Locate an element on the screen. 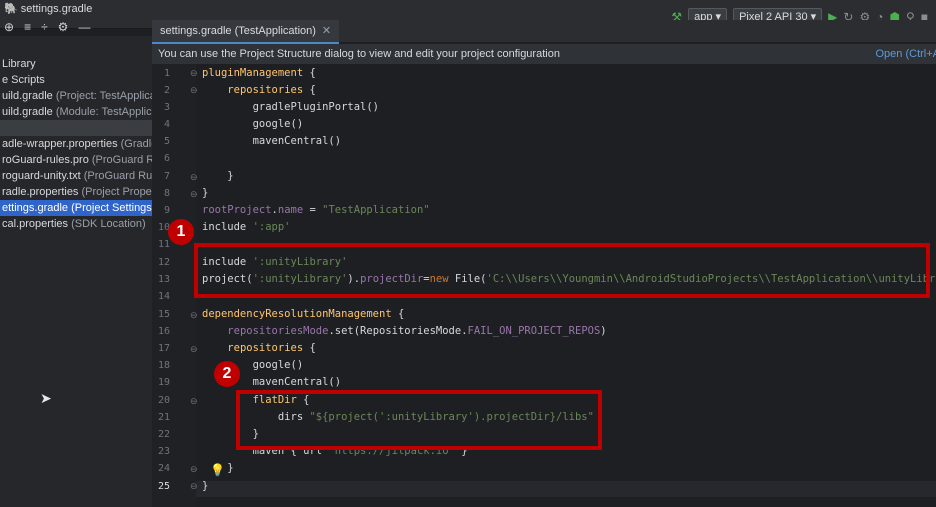 Image resolution: width=936 pixels, height=507 pixels. line-number: 14 is located at coordinates (163, 296).